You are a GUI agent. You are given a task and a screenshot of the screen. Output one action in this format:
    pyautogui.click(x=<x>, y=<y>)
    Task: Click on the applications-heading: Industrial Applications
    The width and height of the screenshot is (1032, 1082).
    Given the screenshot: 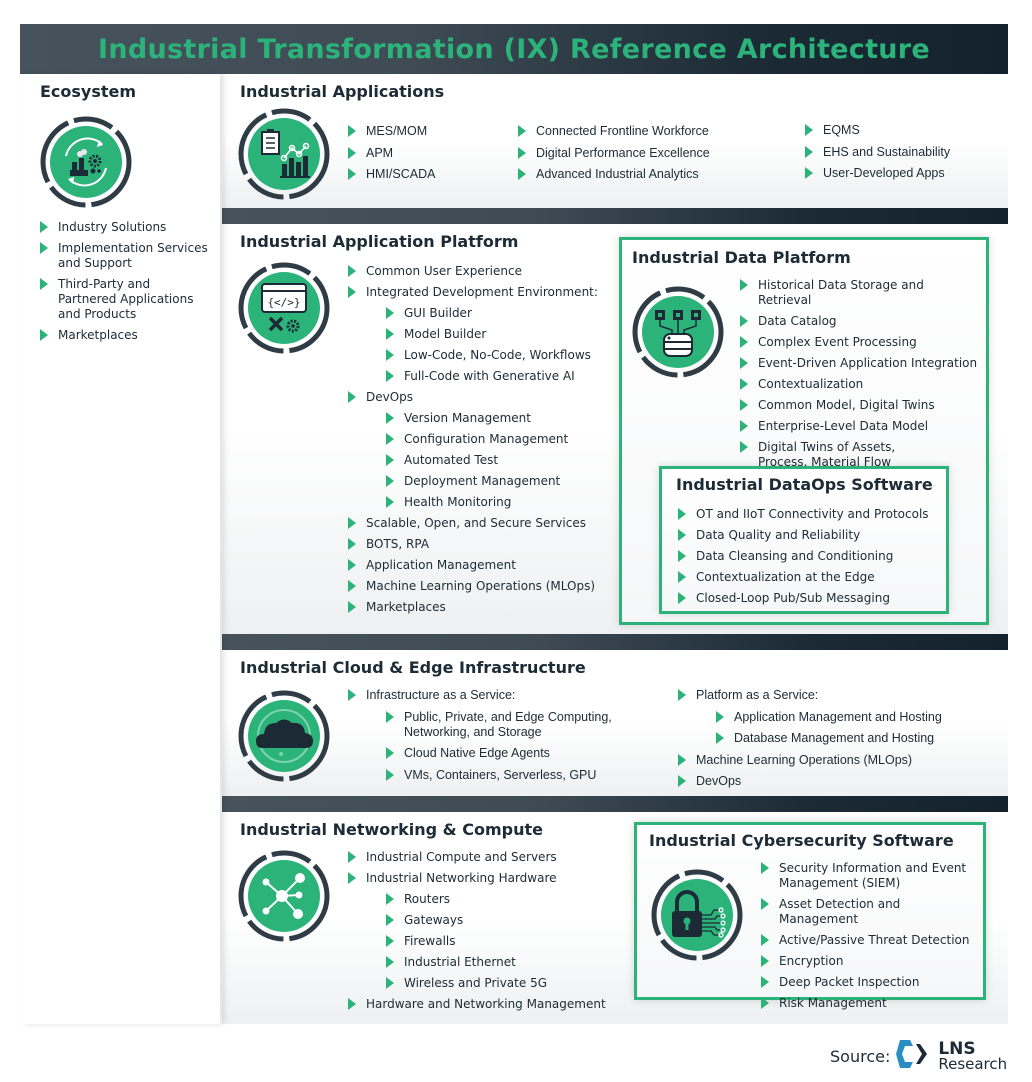 What is the action you would take?
    pyautogui.click(x=342, y=91)
    